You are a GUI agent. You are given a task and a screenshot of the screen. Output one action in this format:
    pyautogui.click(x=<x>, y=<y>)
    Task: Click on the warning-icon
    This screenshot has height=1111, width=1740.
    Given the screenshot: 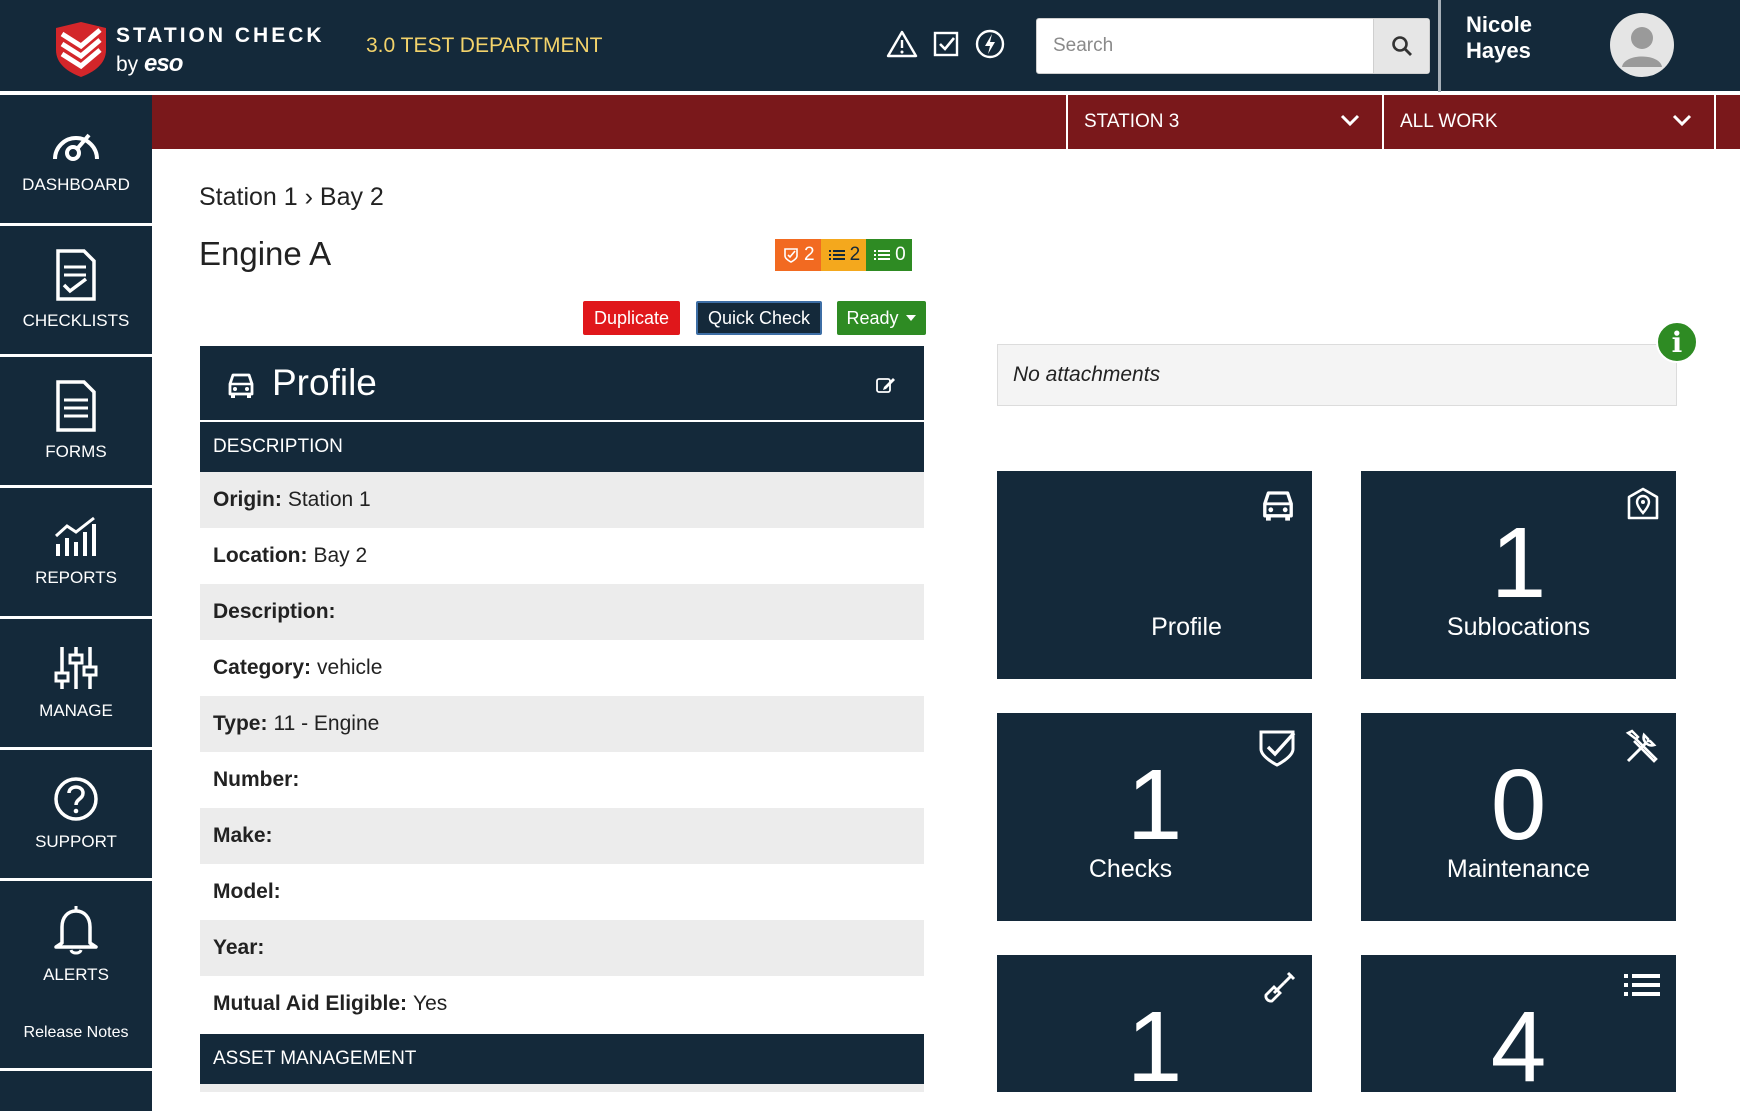 What is the action you would take?
    pyautogui.click(x=902, y=44)
    